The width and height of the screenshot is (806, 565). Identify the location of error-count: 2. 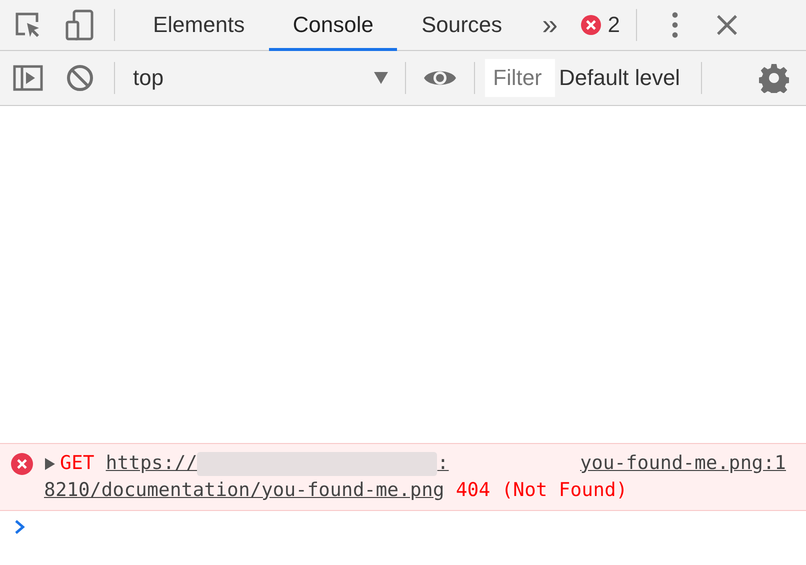
(614, 25).